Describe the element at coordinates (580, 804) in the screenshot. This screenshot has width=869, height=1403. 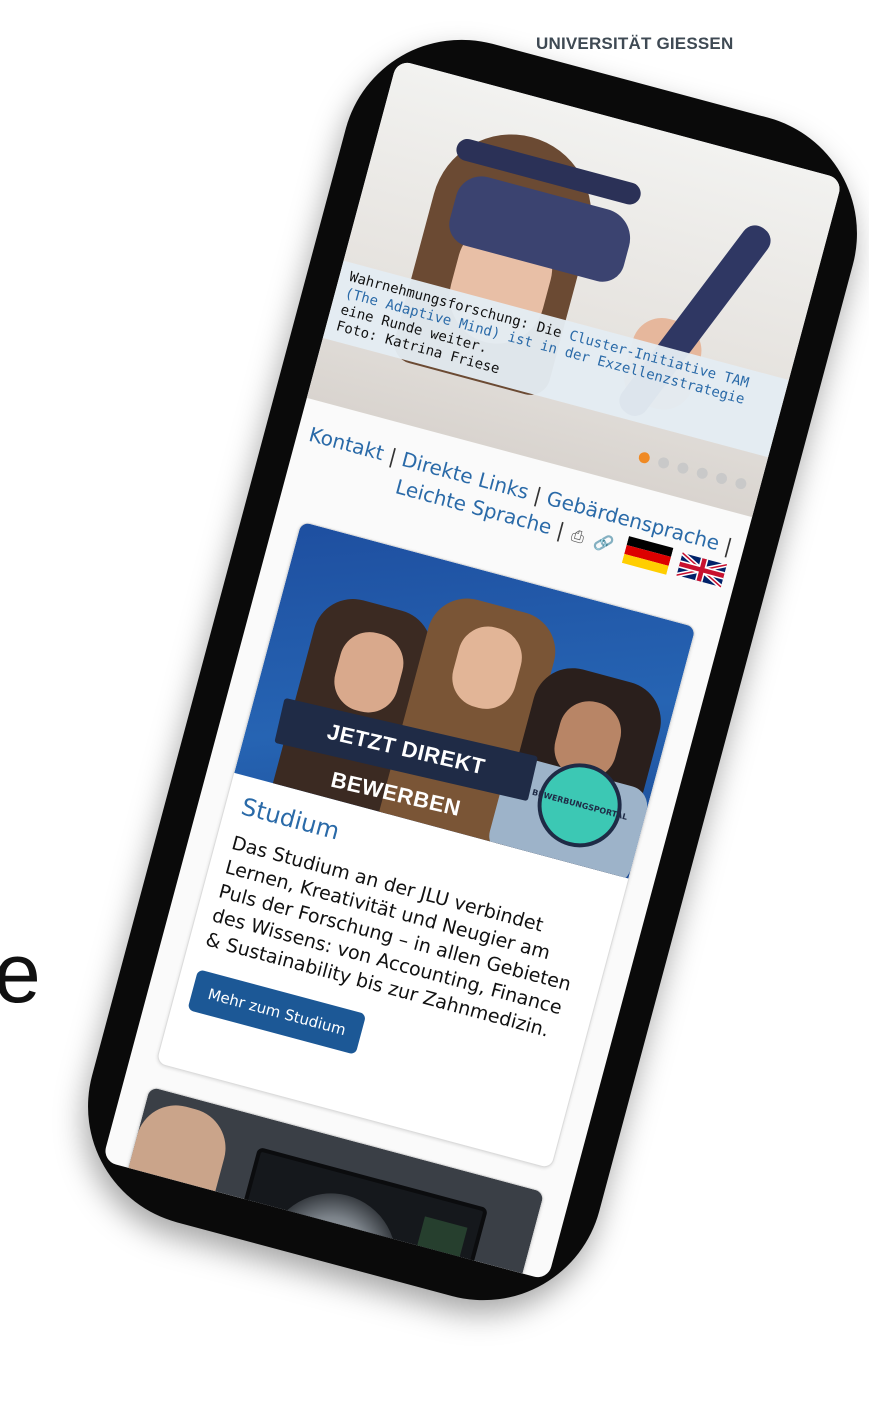
I see `badge-text: BEWERBUNGSPORTAL` at that location.